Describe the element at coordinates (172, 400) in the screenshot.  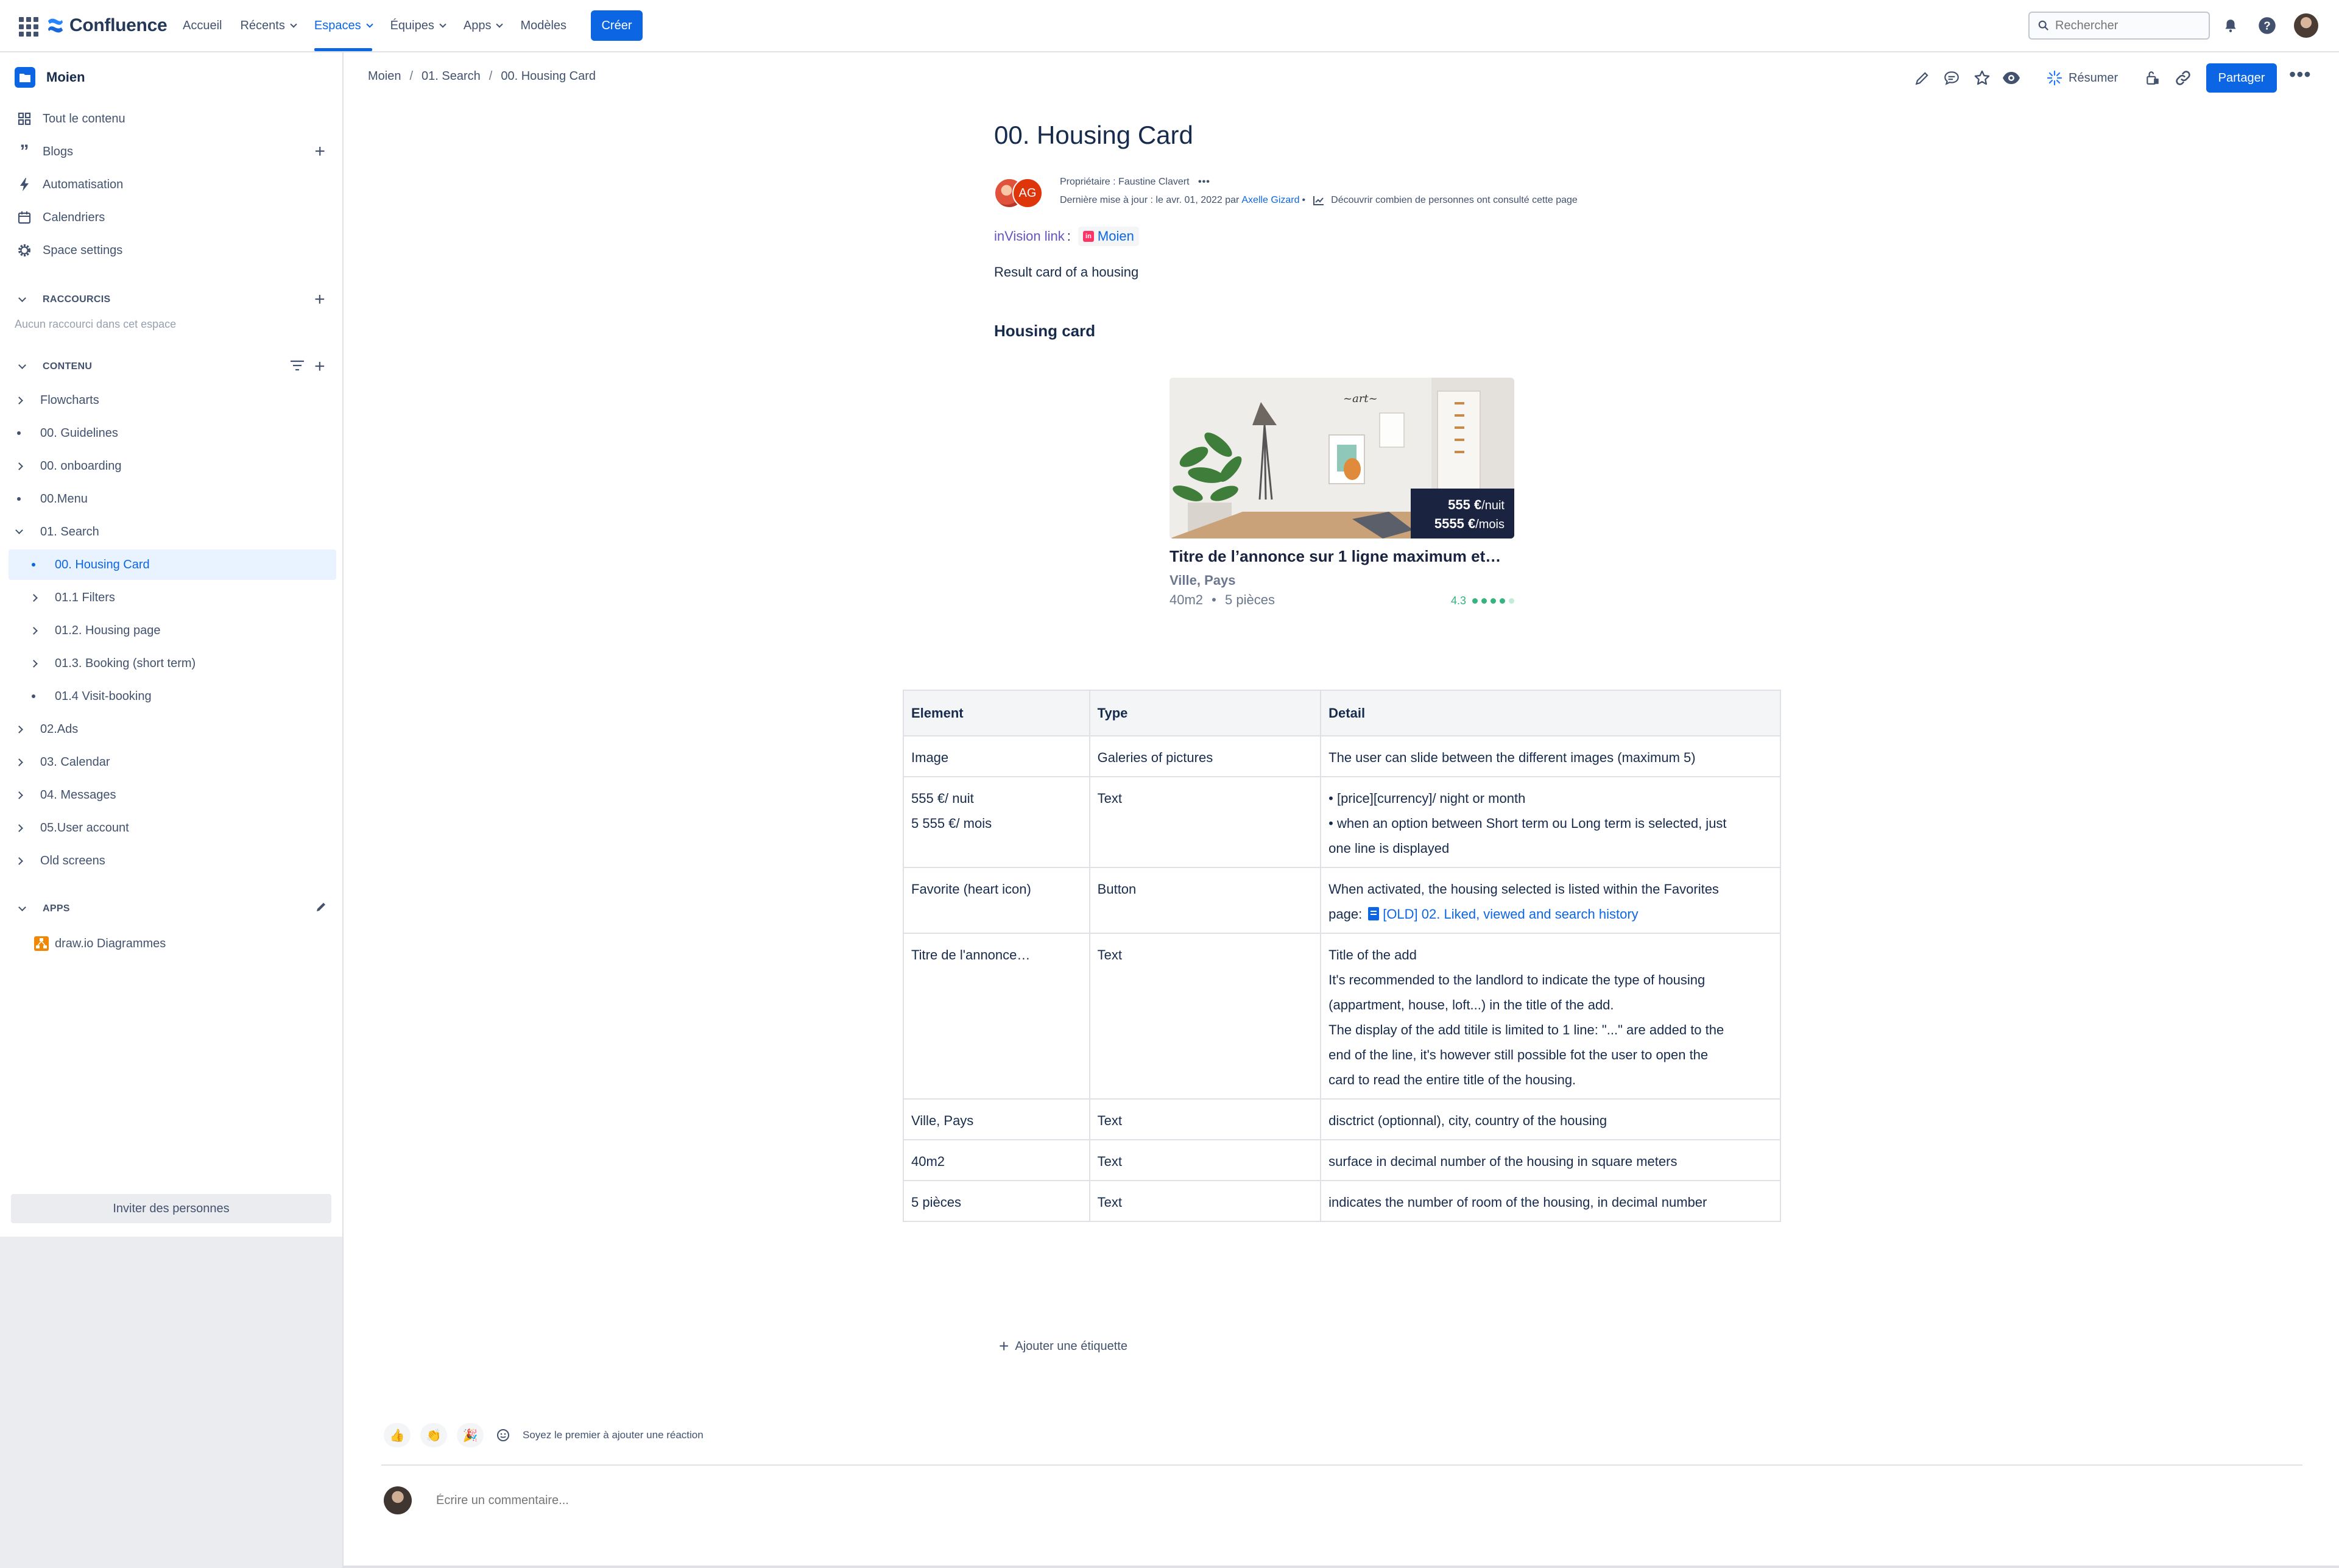
I see `tree-item: Flowcharts` at that location.